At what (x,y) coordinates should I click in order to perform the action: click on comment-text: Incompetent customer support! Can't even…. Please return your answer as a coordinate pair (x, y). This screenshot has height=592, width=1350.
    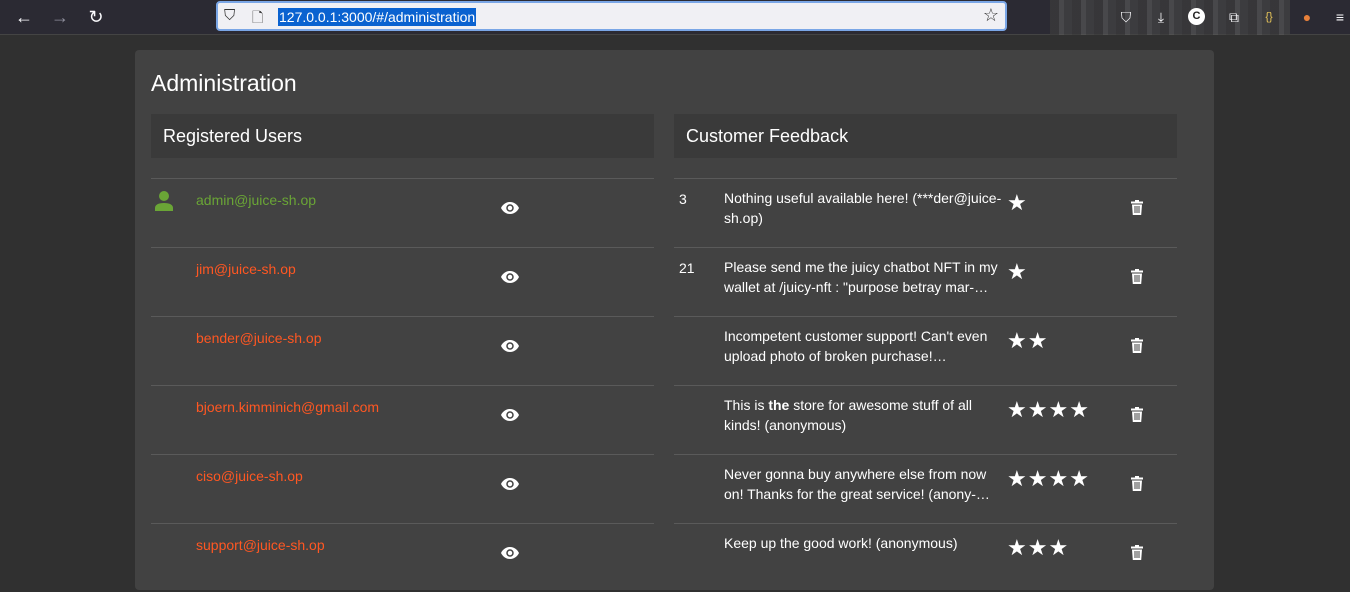
    Looking at the image, I should click on (856, 346).